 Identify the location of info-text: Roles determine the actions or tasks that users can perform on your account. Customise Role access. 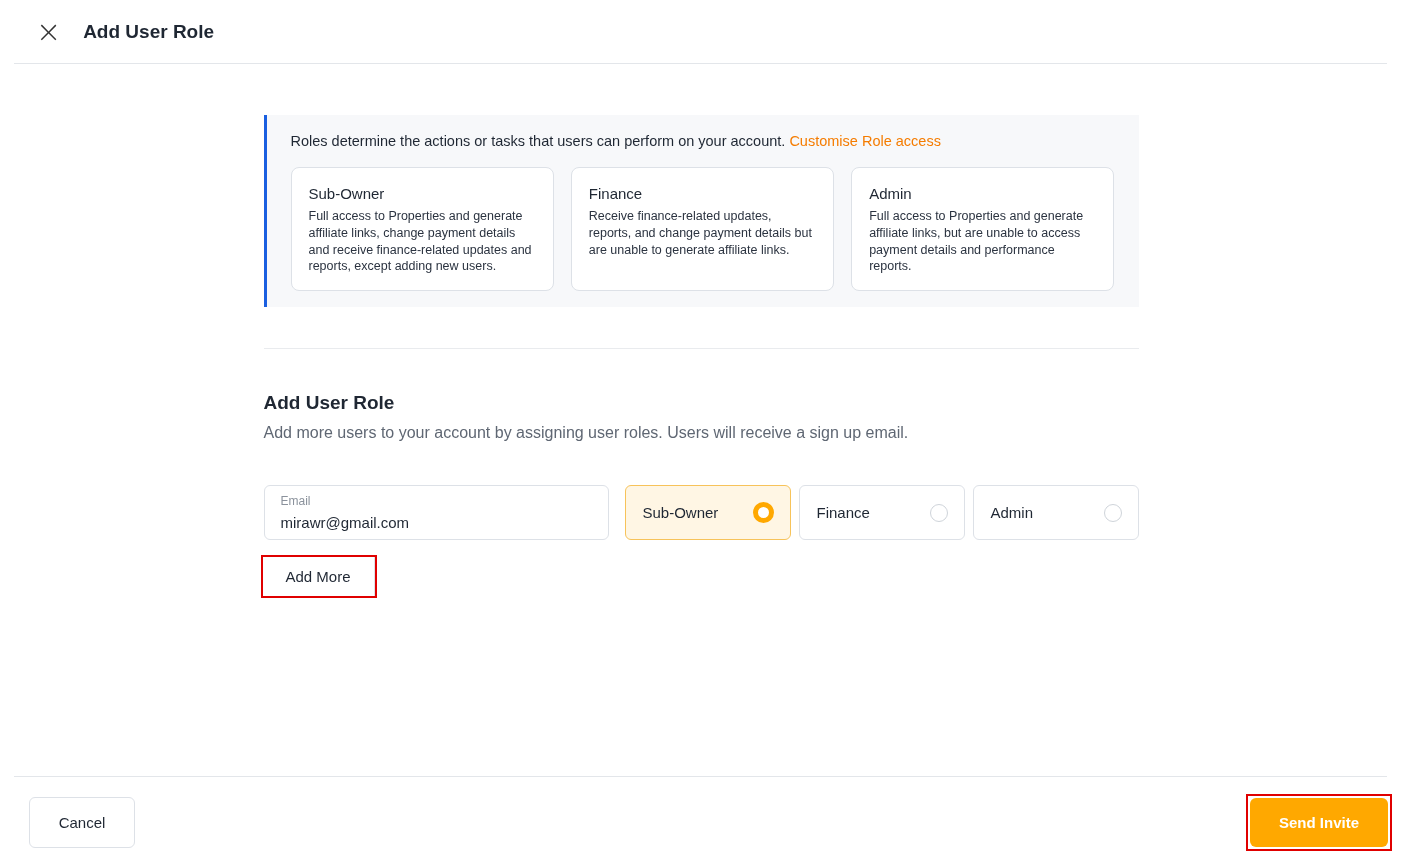
(616, 141).